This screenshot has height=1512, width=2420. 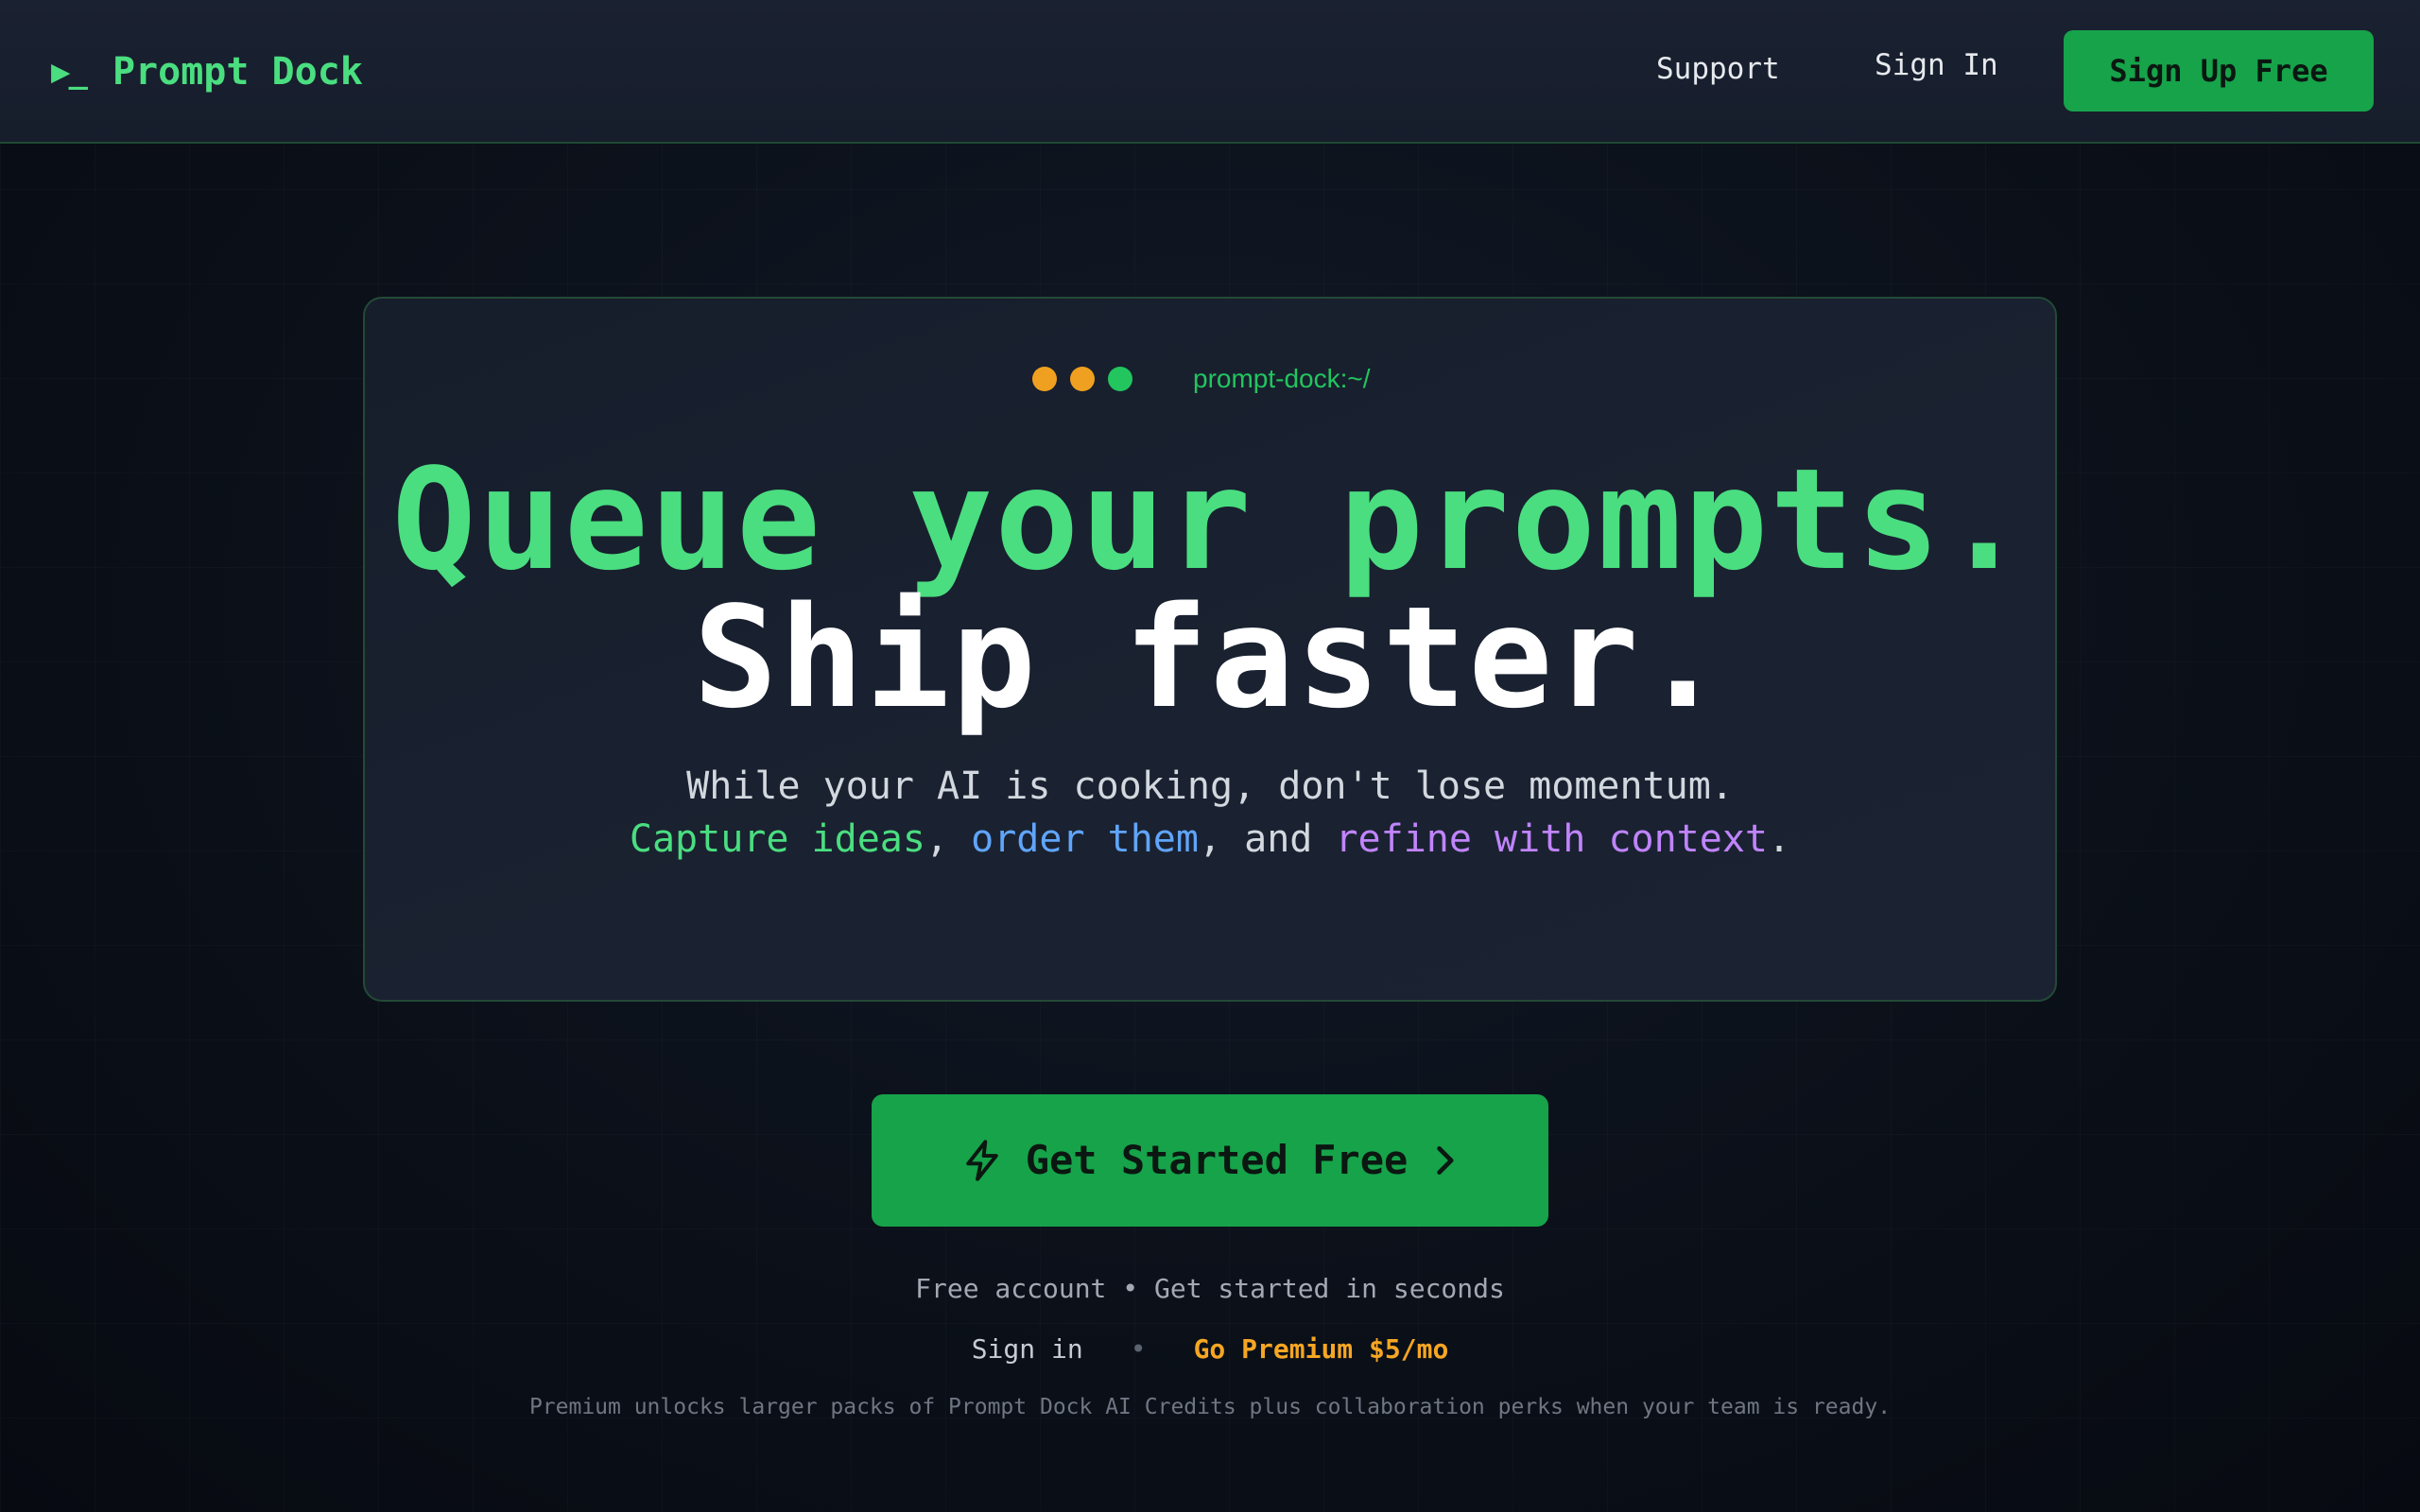 I want to click on secondary-links-row: Sign in • Go Premium $5/mo, so click(x=1210, y=1349).